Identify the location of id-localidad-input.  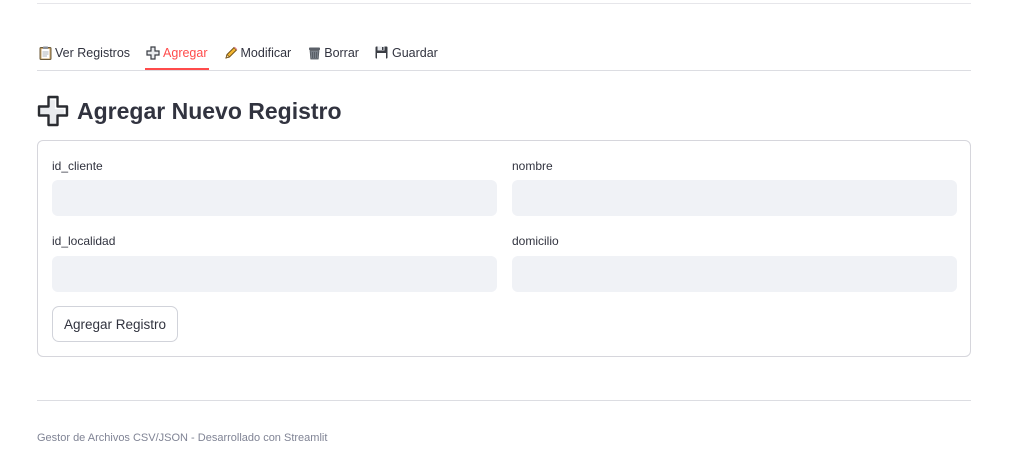
(274, 274).